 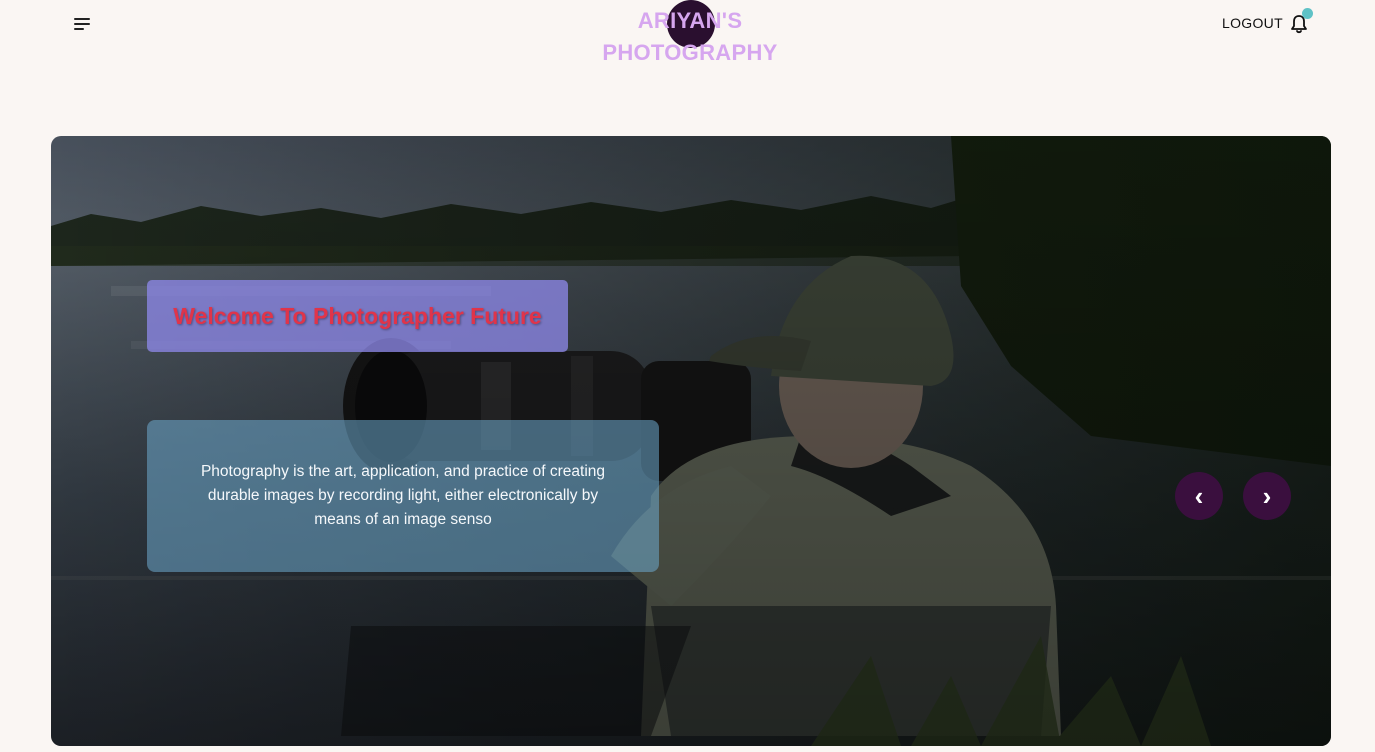 I want to click on chevron-right-icon: ›, so click(x=1267, y=495).